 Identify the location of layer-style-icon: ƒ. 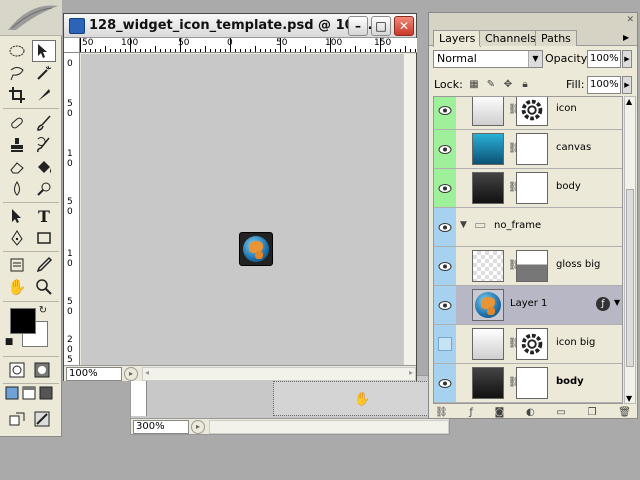
(603, 304).